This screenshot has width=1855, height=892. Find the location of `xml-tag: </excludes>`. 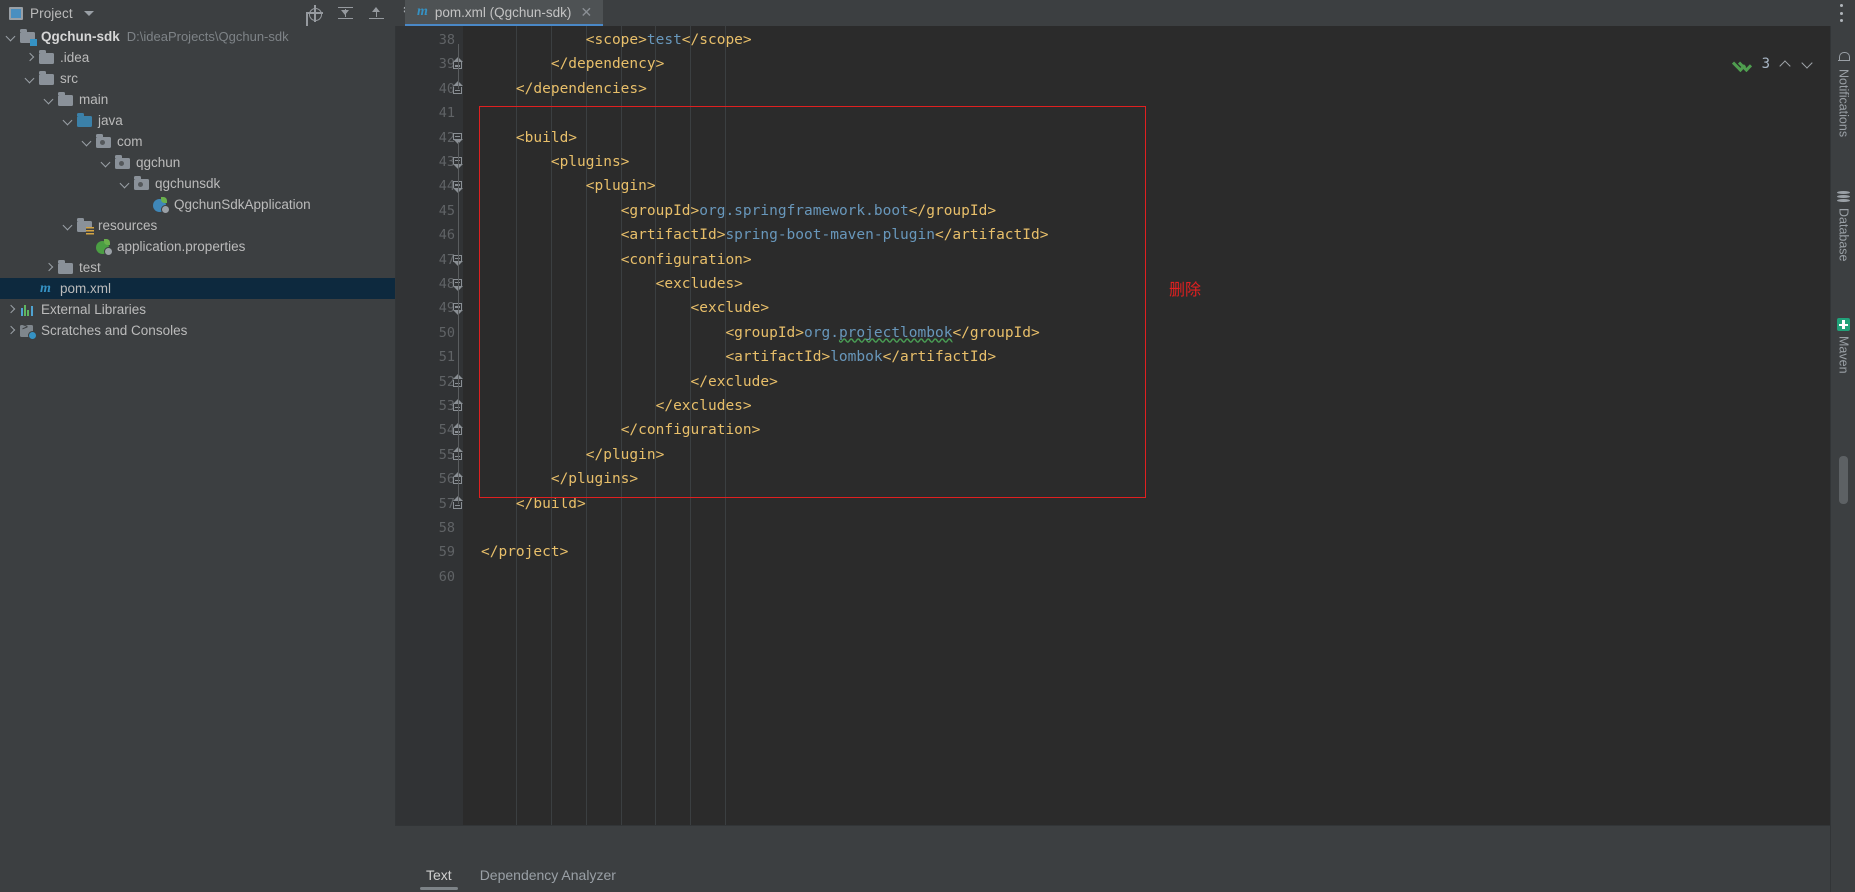

xml-tag: </excludes> is located at coordinates (703, 406).